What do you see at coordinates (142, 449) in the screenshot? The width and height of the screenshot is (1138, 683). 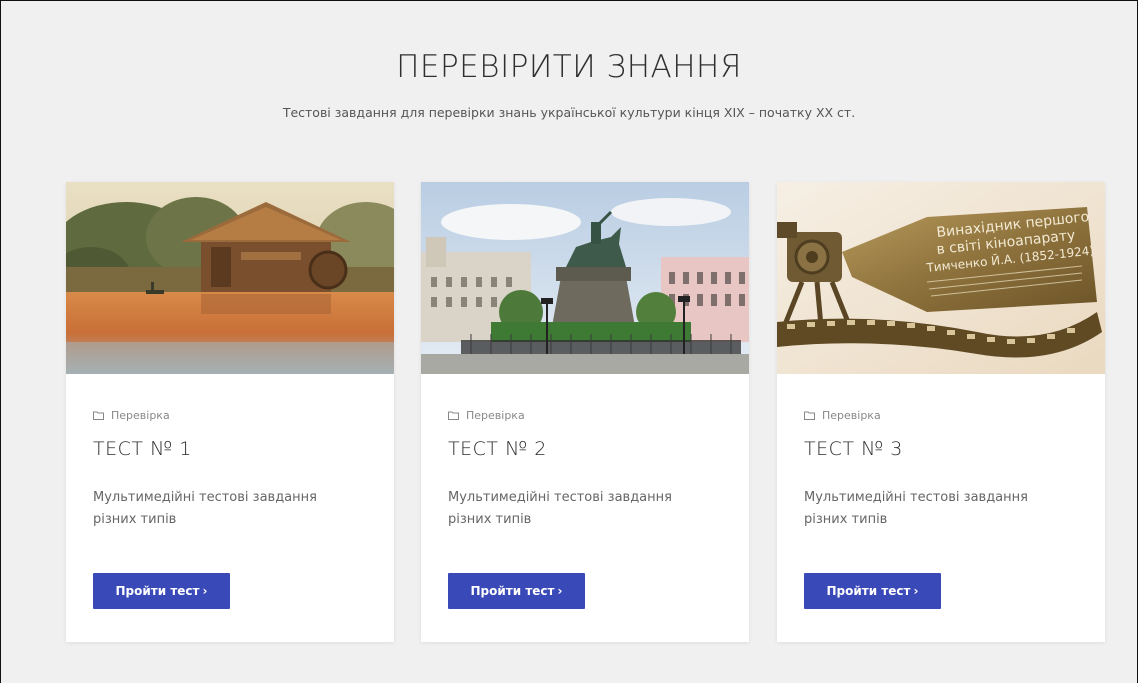 I see `card-title: ТЕСТ № 1` at bounding box center [142, 449].